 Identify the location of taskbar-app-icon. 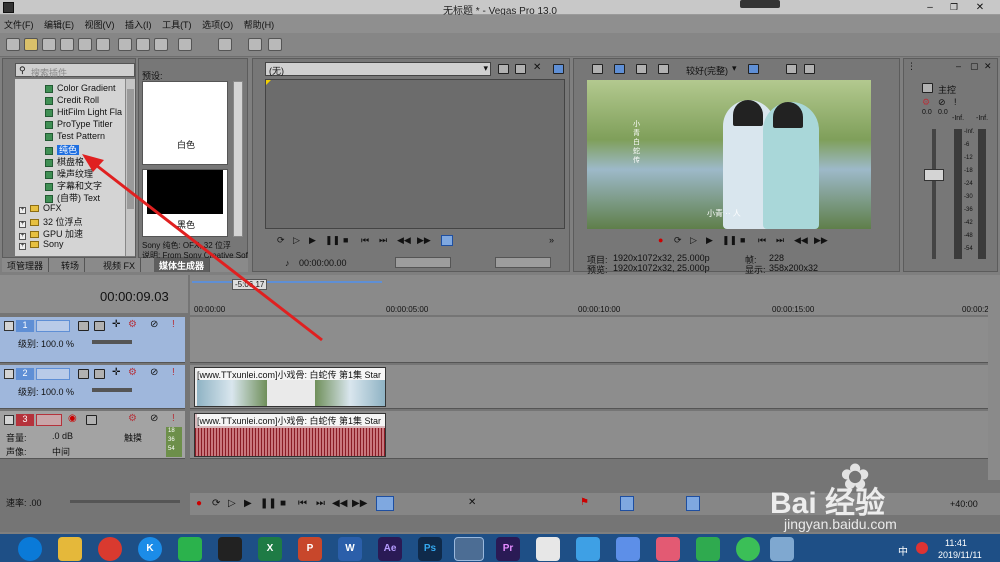
(548, 549).